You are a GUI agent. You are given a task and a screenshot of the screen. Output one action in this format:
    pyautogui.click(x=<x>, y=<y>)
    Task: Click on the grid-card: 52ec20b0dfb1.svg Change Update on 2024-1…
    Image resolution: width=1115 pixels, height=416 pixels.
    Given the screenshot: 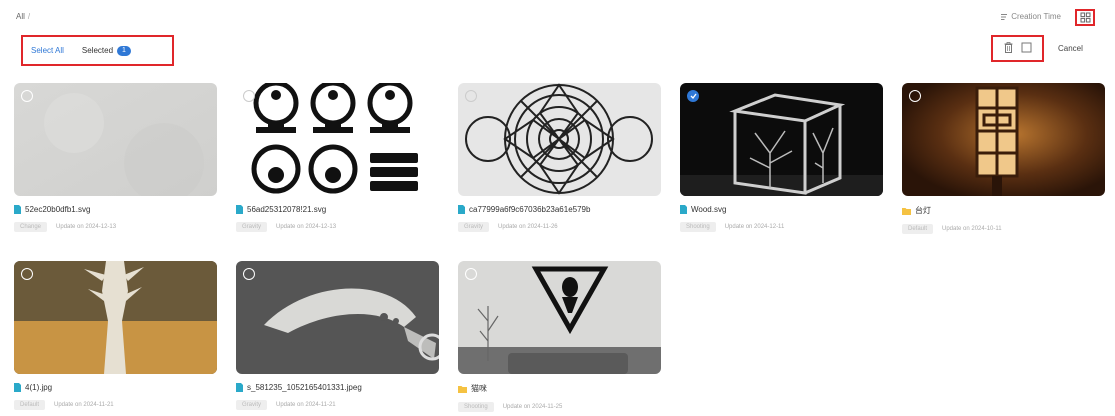 What is the action you would take?
    pyautogui.click(x=115, y=157)
    